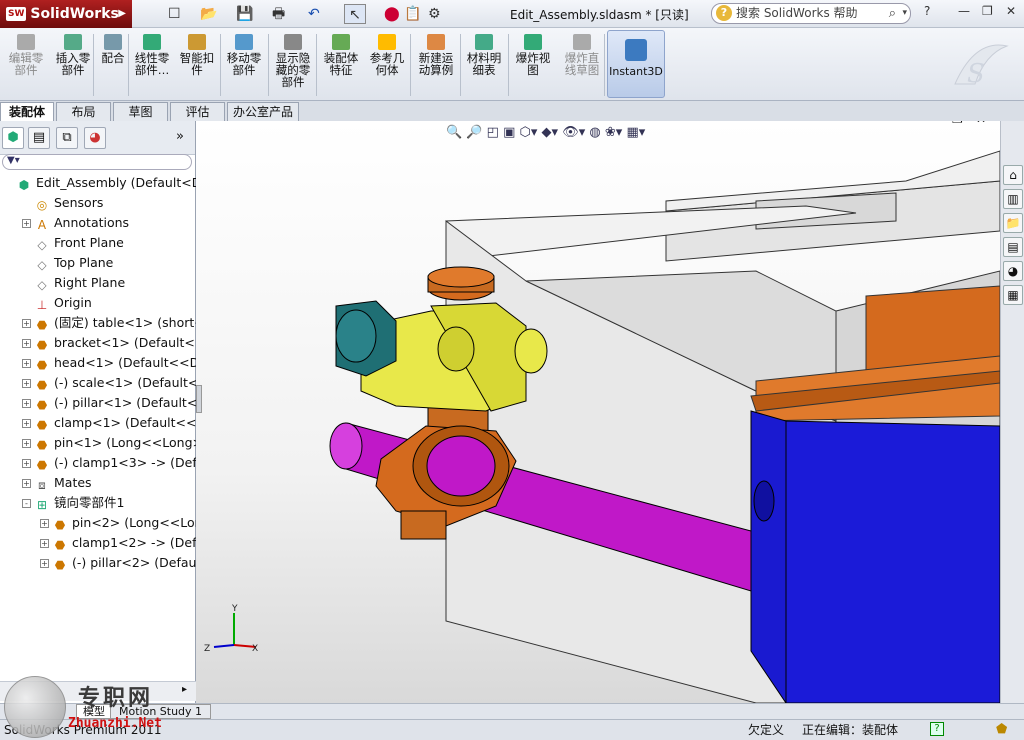  What do you see at coordinates (98, 443) in the screenshot?
I see `tree-node: + ⬣ pin<1> (Long<<Long>_D` at bounding box center [98, 443].